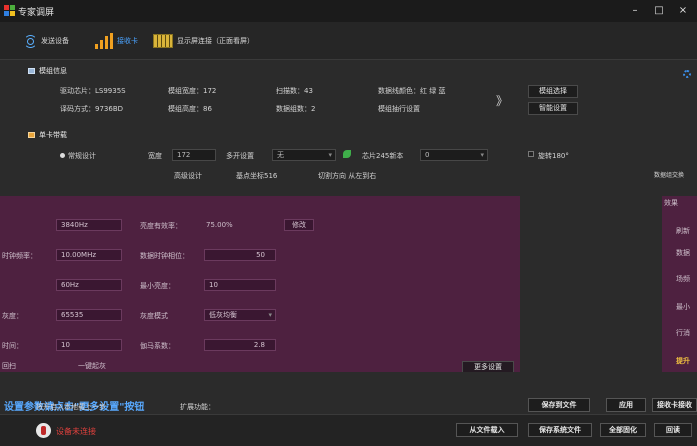 Image resolution: width=697 pixels, height=446 pixels. Describe the element at coordinates (294, 91) in the screenshot. I see `scan-count: 扫描数：43` at that location.